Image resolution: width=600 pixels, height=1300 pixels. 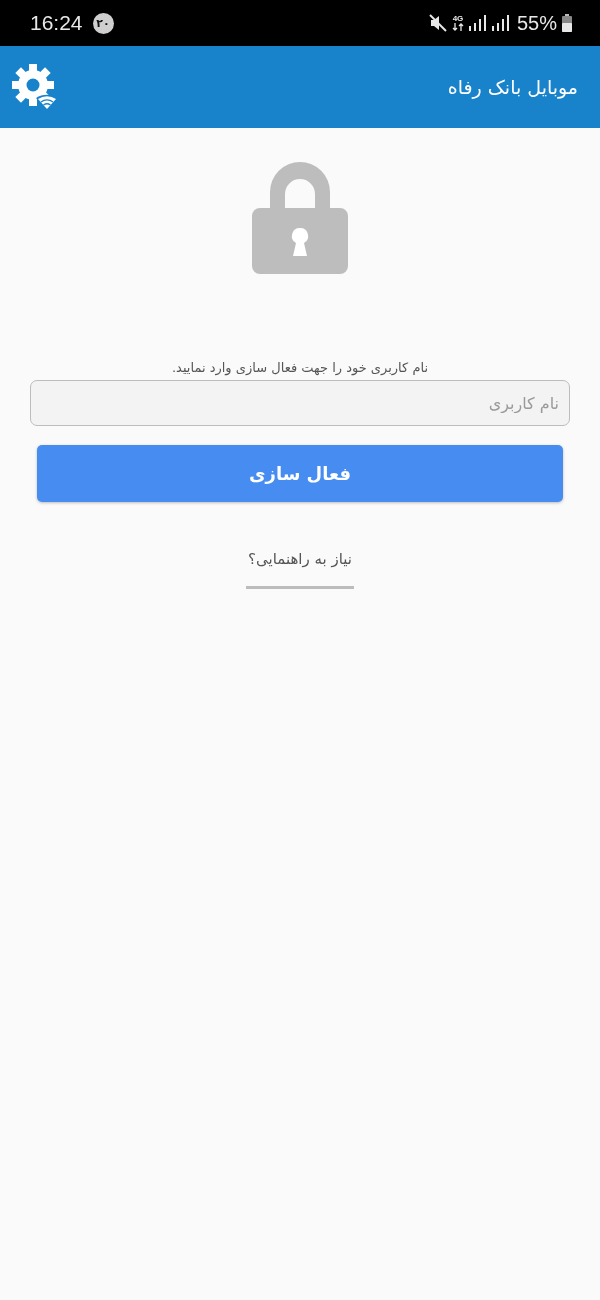 I want to click on instruction-text: نام کاربری خود را جهت فعال سازی وارد نمایید., so click(x=300, y=367).